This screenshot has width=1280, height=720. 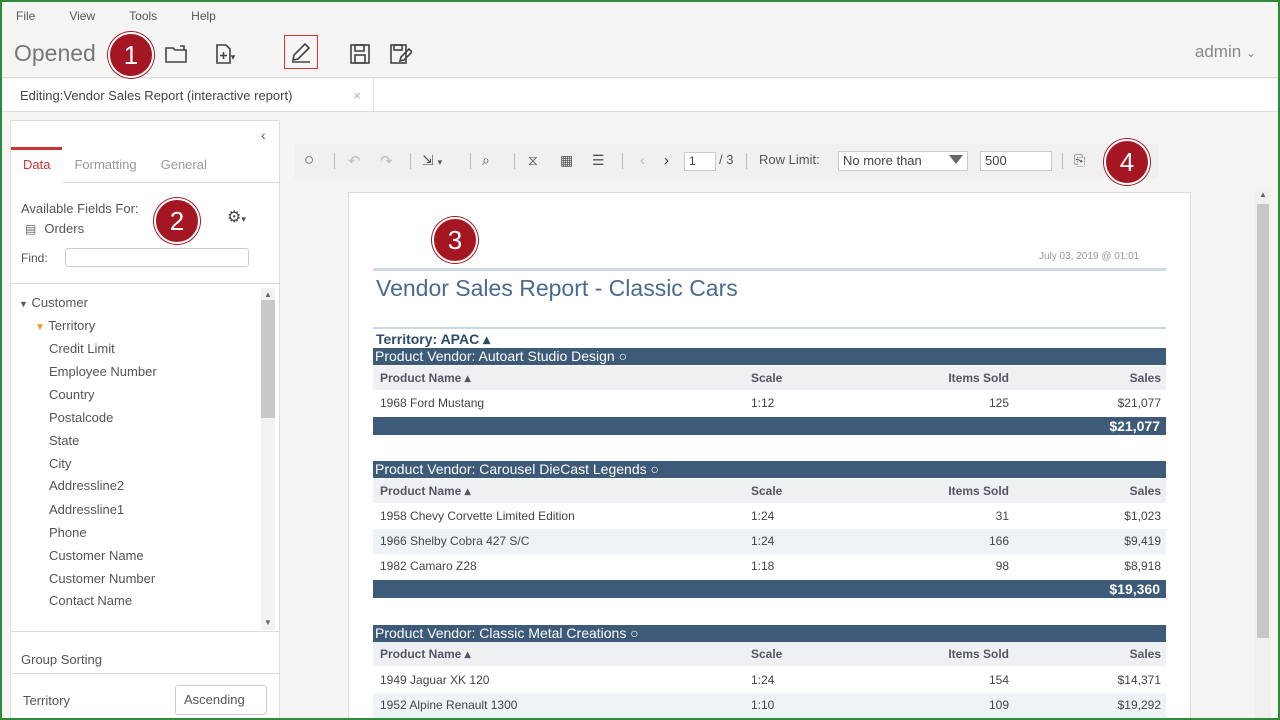 What do you see at coordinates (103, 371) in the screenshot?
I see `tree-item-employee-number: Employee Number` at bounding box center [103, 371].